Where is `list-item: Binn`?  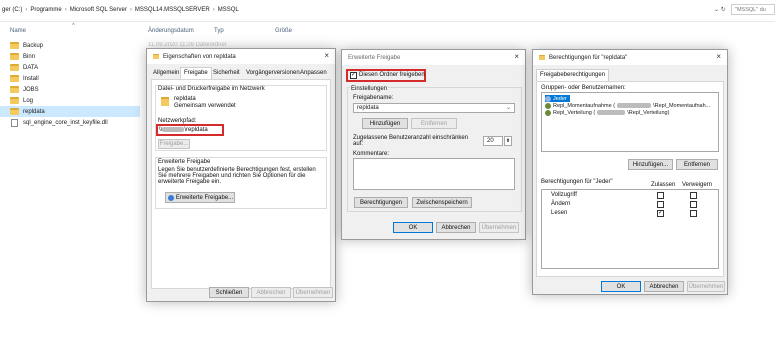 list-item: Binn is located at coordinates (70, 56).